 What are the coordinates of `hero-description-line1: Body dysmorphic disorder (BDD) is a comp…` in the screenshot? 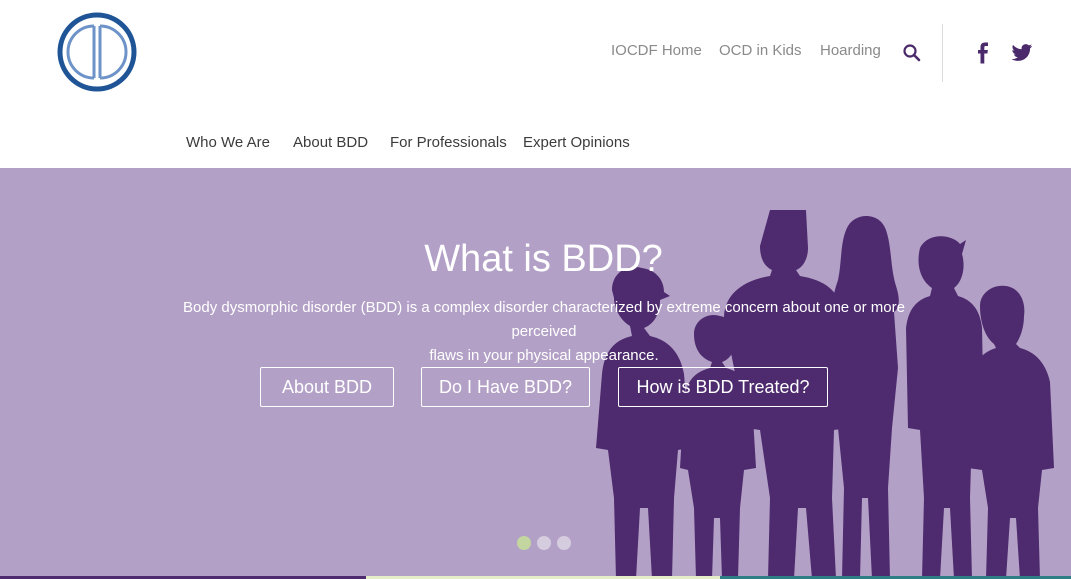 It's located at (544, 319).